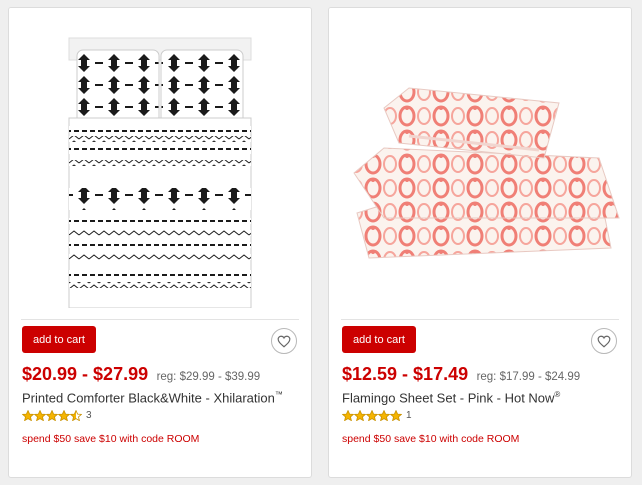 The image size is (642, 485). What do you see at coordinates (85, 374) in the screenshot?
I see `sale-price: $20.99 - $27.99` at bounding box center [85, 374].